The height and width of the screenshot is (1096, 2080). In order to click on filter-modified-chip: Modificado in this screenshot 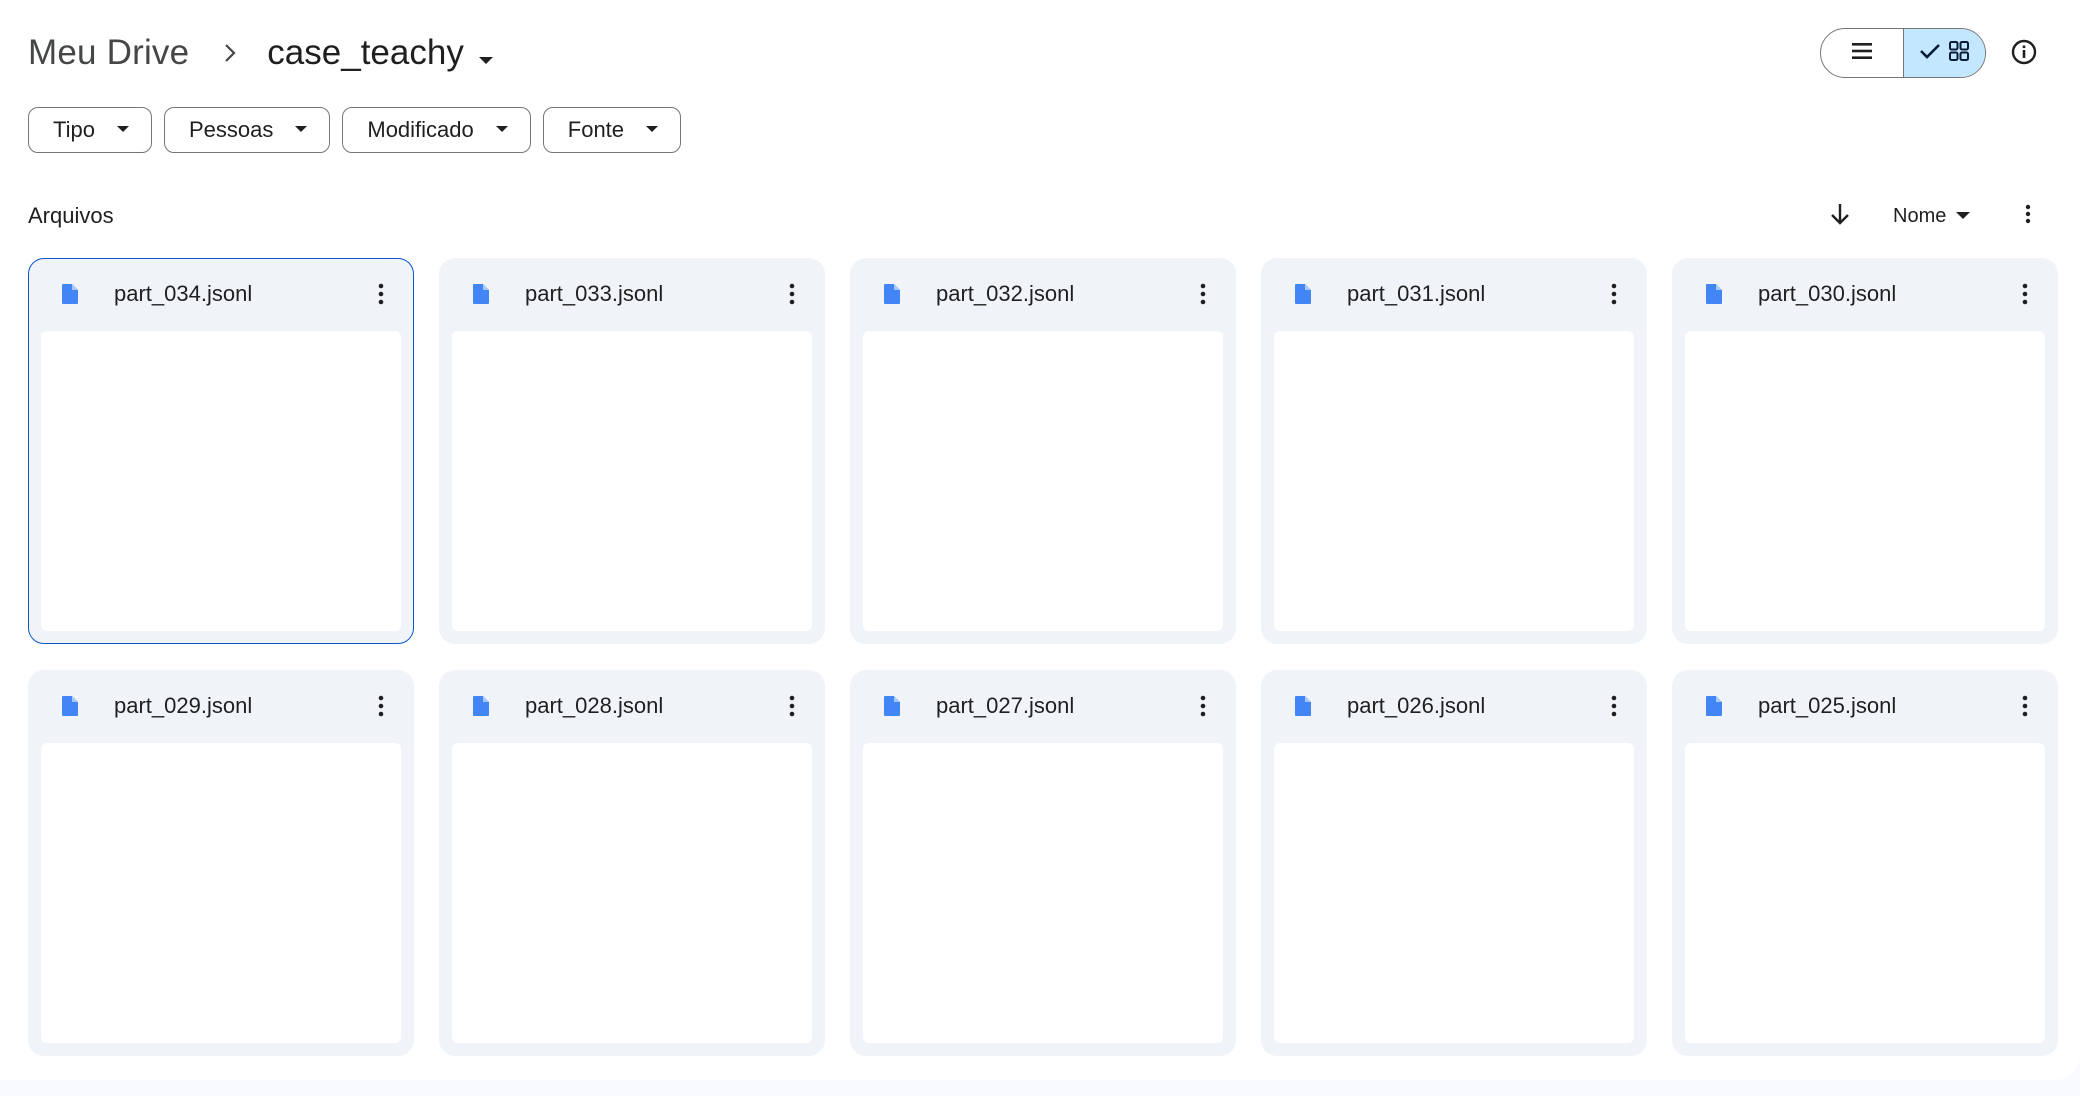, I will do `click(436, 130)`.